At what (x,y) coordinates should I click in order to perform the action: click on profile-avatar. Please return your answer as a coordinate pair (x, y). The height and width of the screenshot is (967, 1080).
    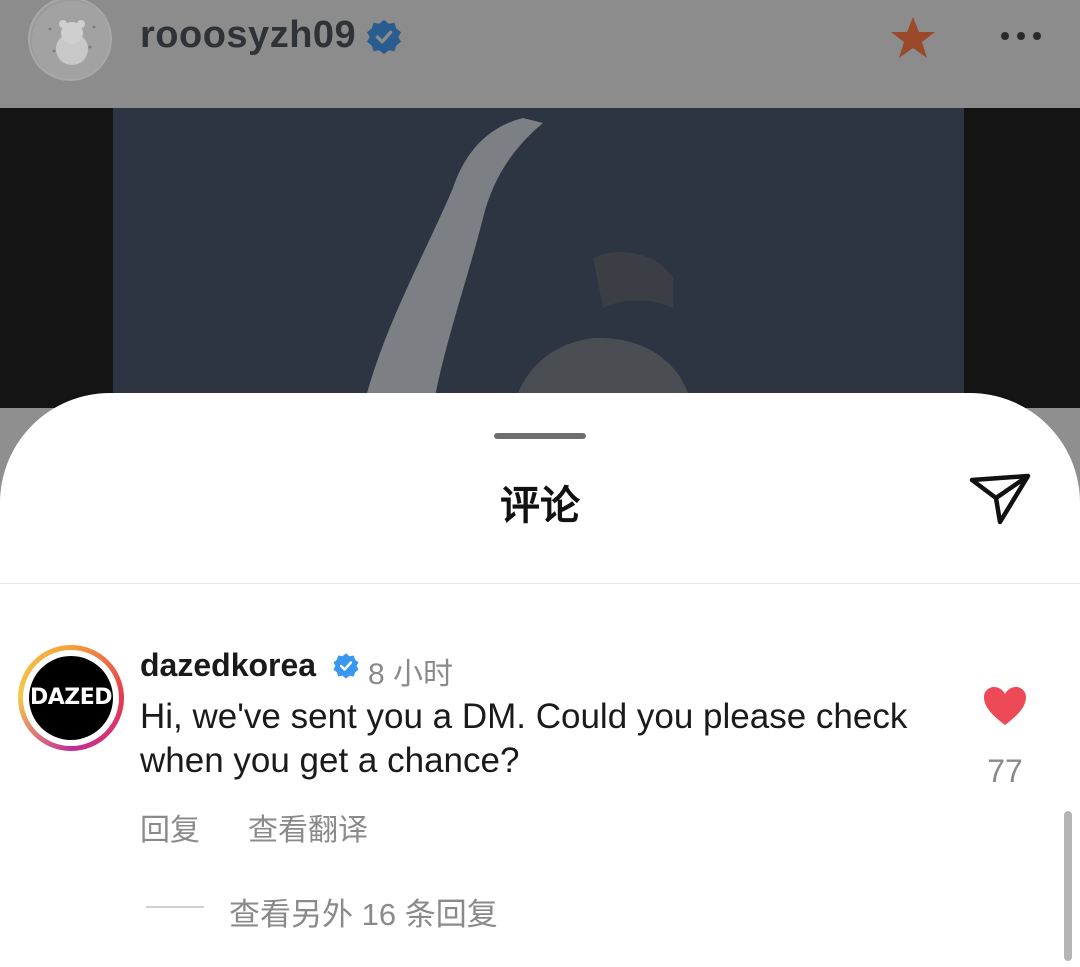
    Looking at the image, I should click on (70, 40).